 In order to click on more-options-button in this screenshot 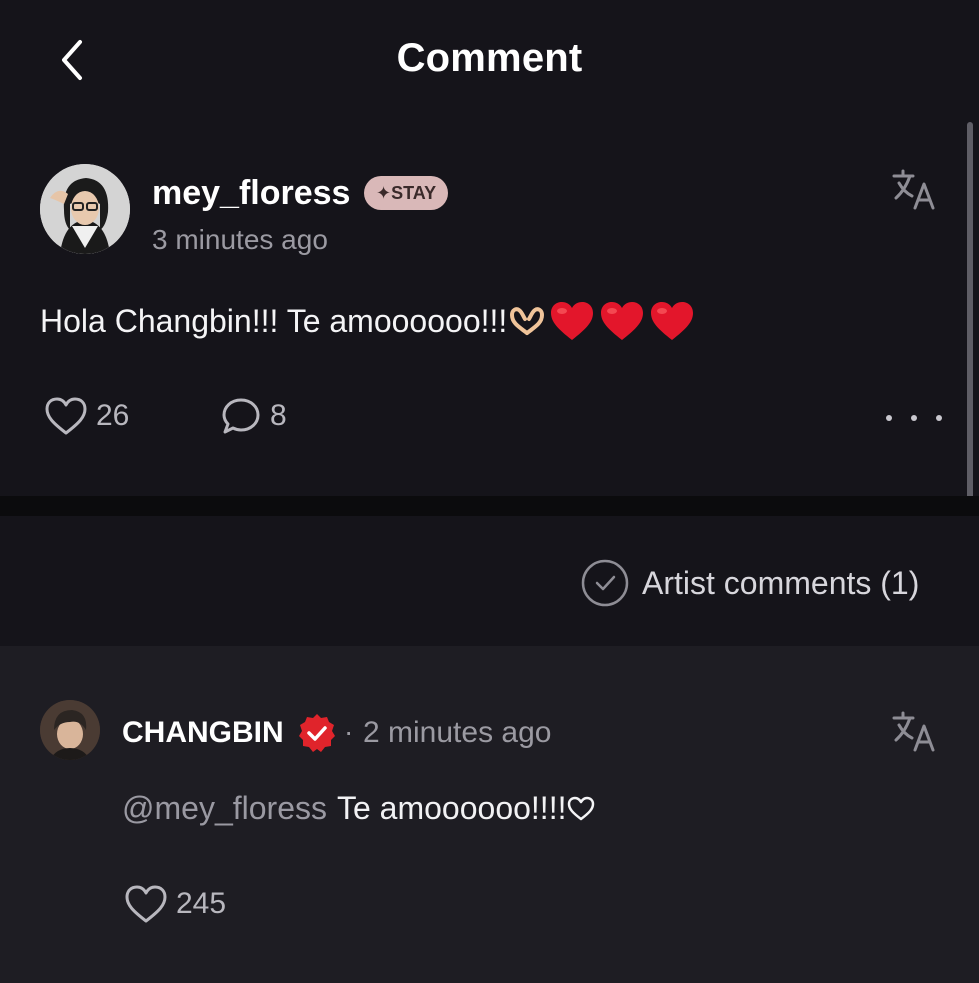, I will do `click(914, 418)`.